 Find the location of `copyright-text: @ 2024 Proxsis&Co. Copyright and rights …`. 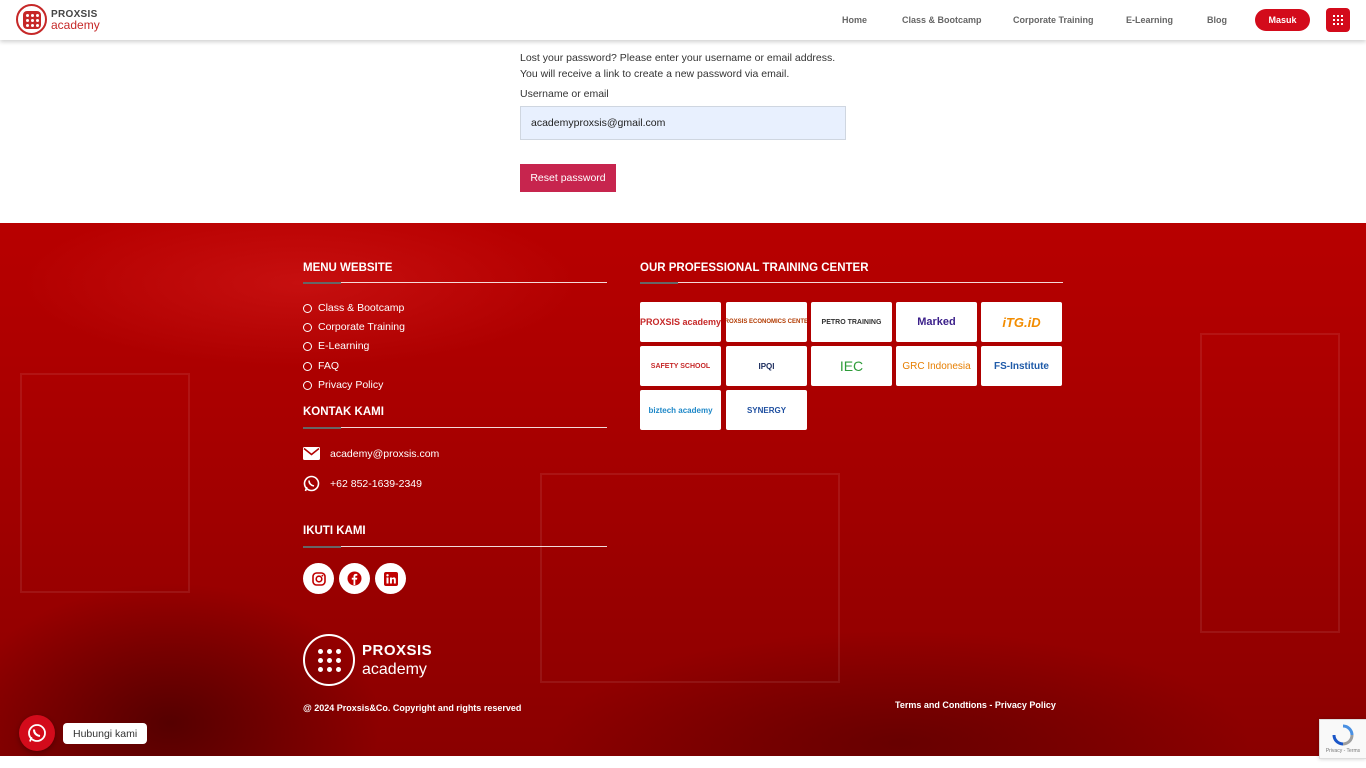

copyright-text: @ 2024 Proxsis&Co. Copyright and rights … is located at coordinates (412, 708).